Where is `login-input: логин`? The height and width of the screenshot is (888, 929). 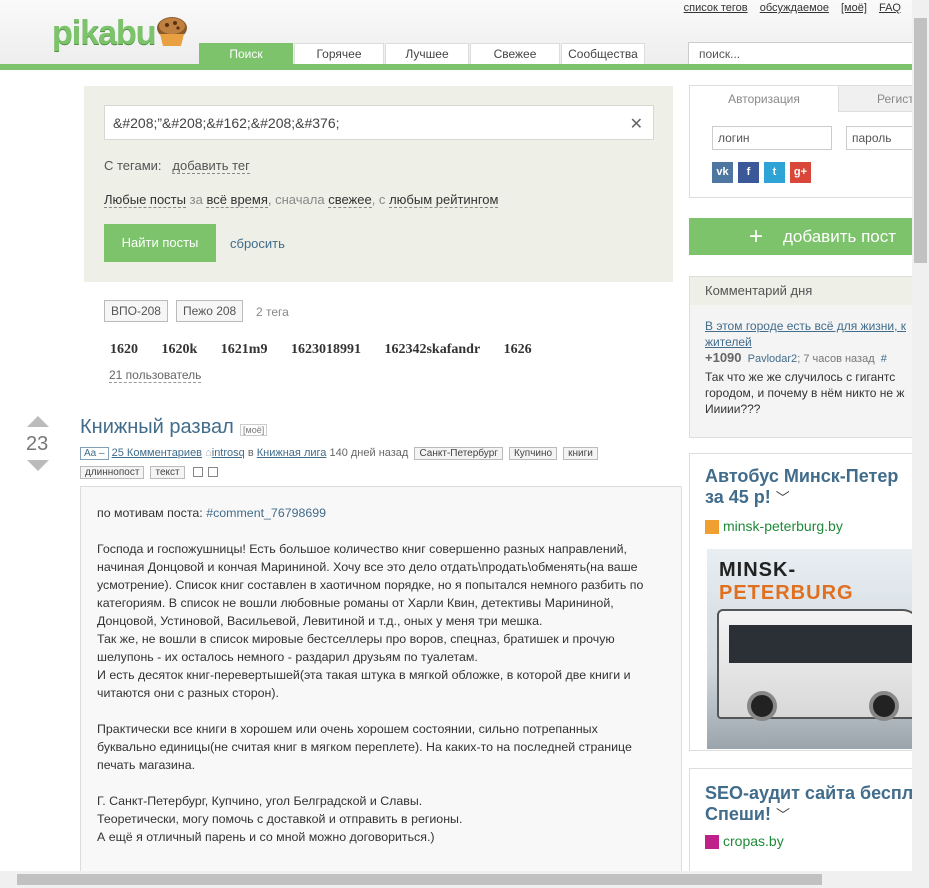
login-input: логин is located at coordinates (772, 138).